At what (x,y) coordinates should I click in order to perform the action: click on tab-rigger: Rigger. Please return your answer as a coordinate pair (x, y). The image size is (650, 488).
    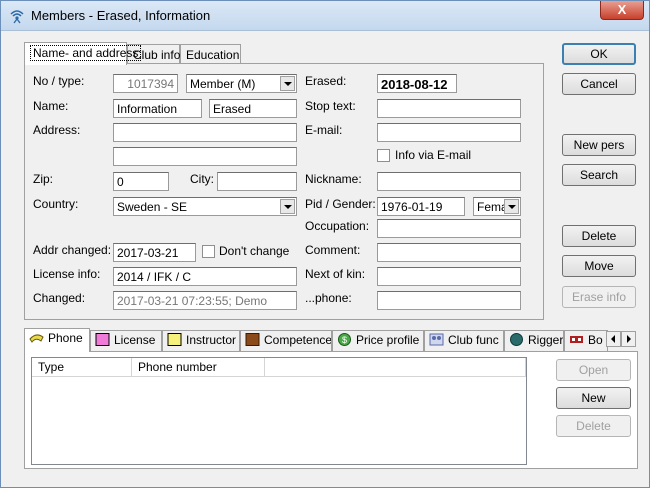
    Looking at the image, I should click on (534, 340).